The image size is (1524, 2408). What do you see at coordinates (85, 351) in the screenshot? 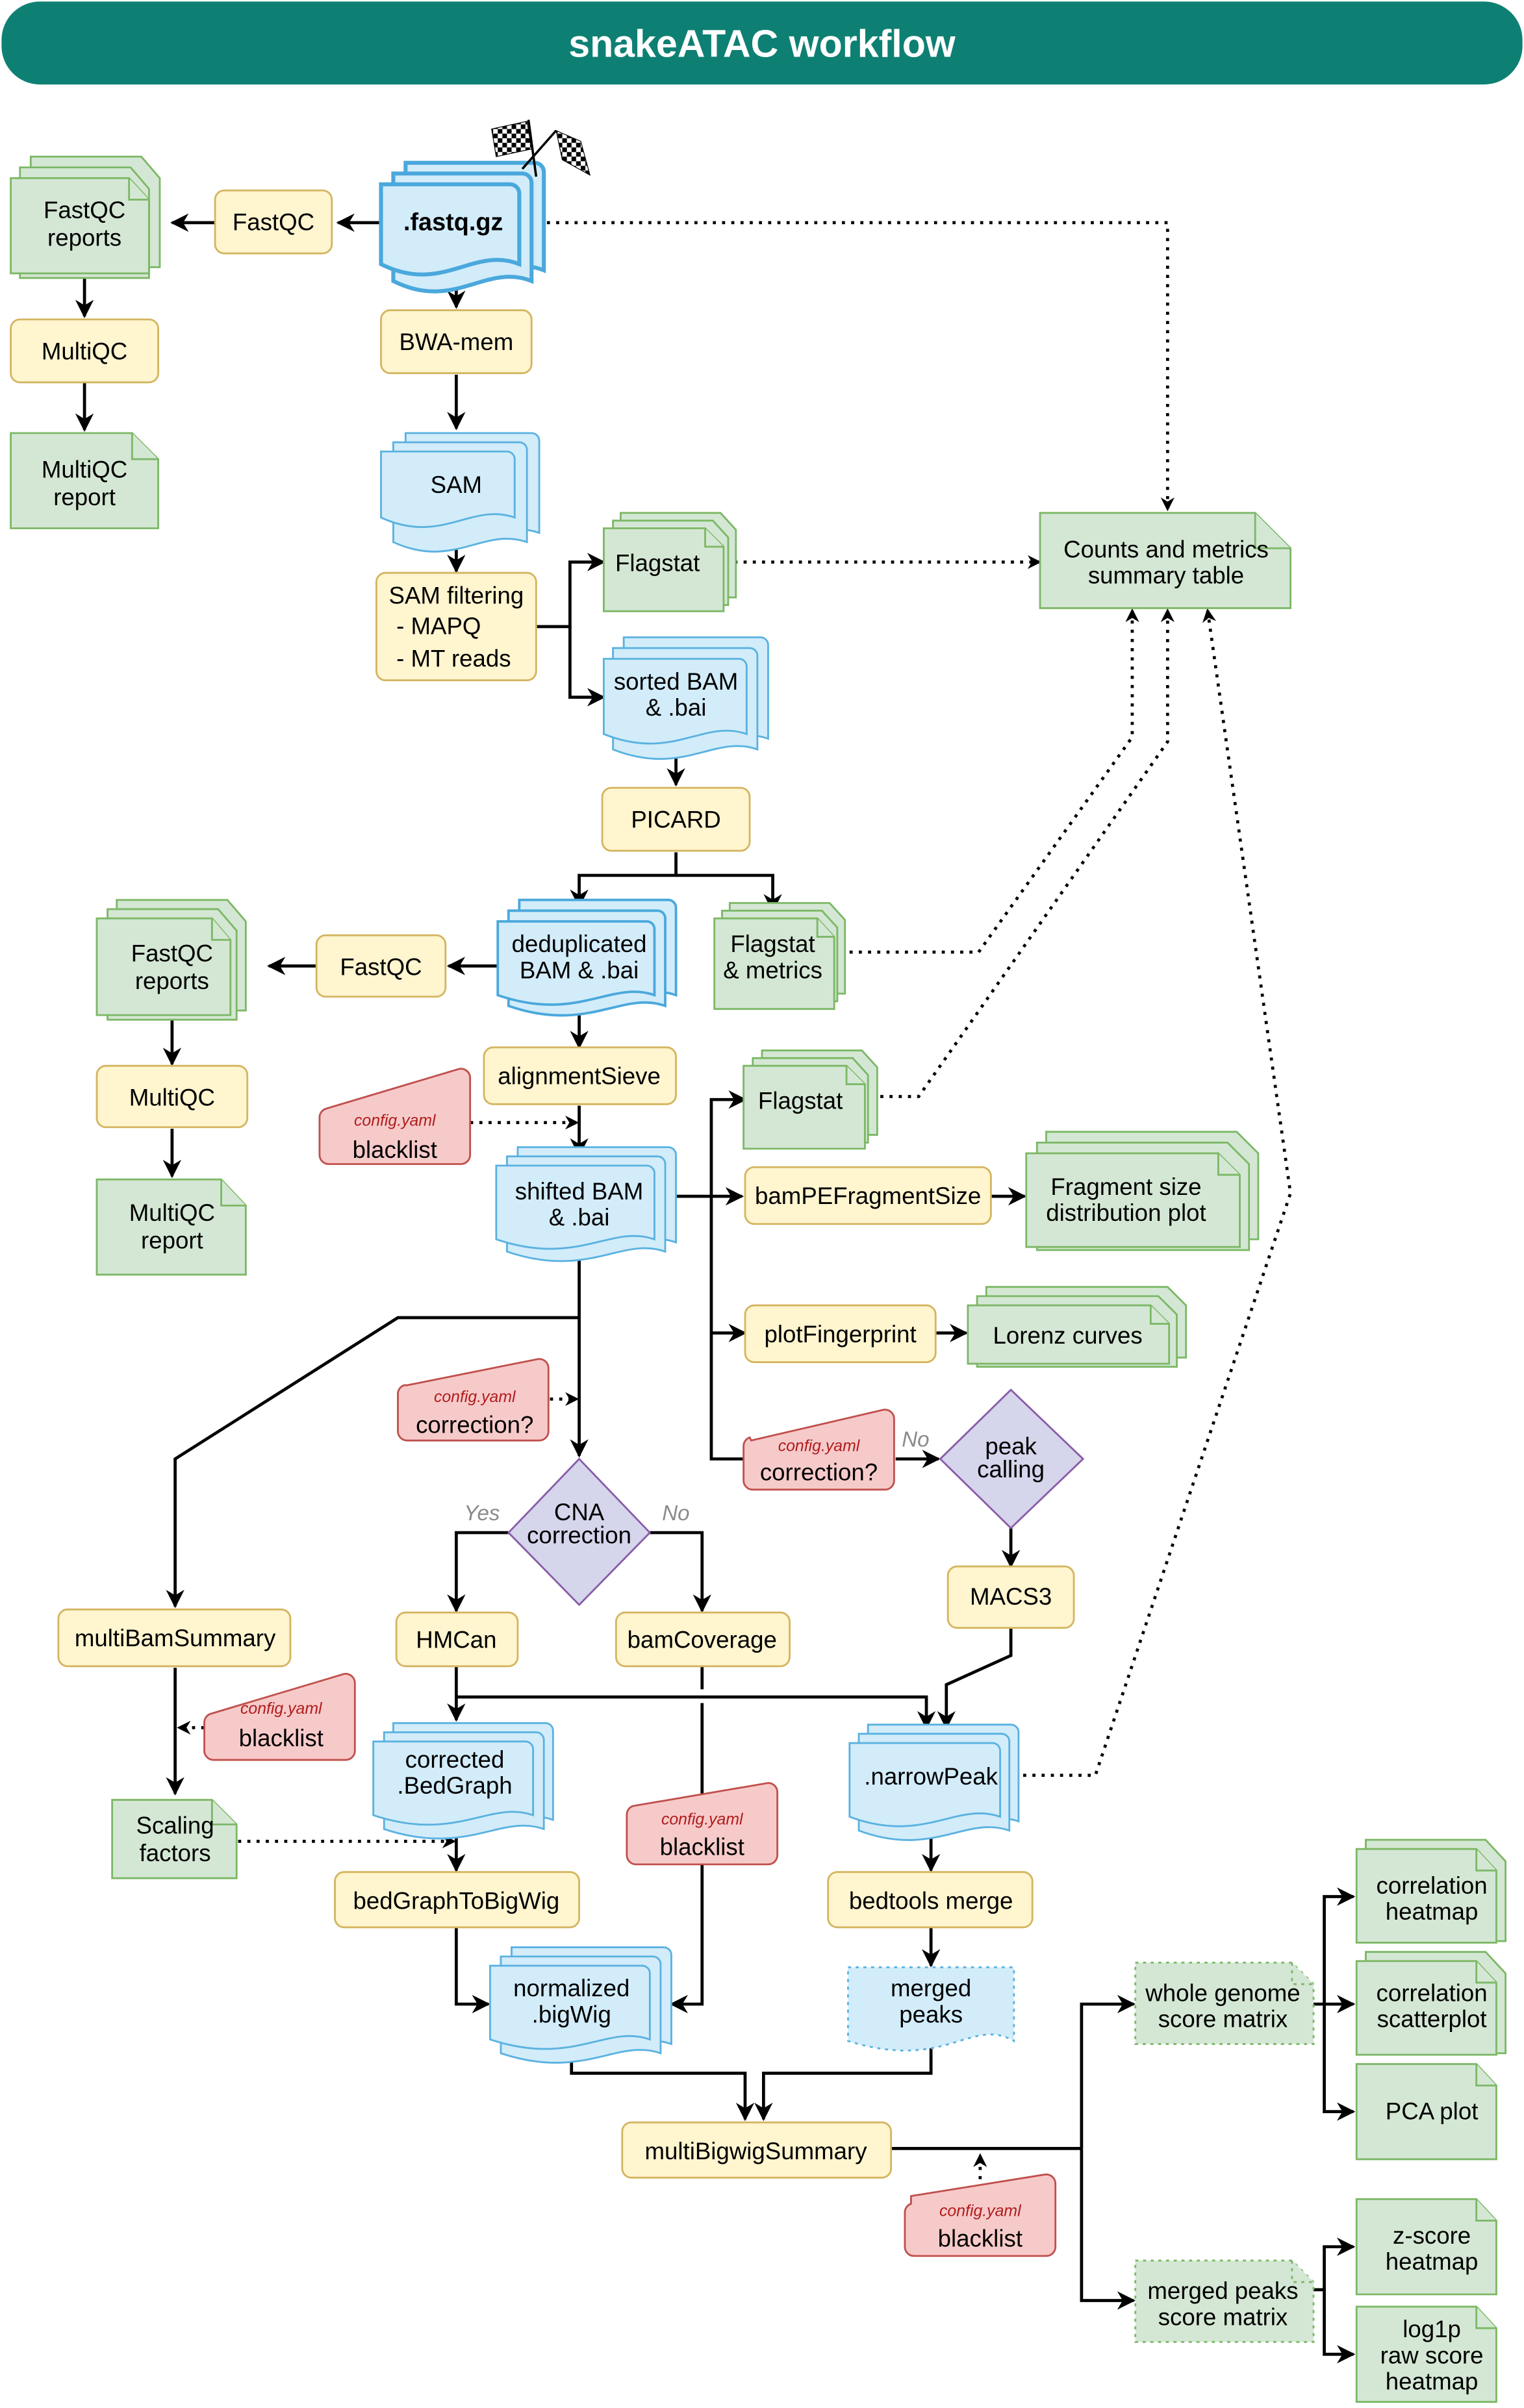
I see `multiqc-tool-1: MultiQC` at bounding box center [85, 351].